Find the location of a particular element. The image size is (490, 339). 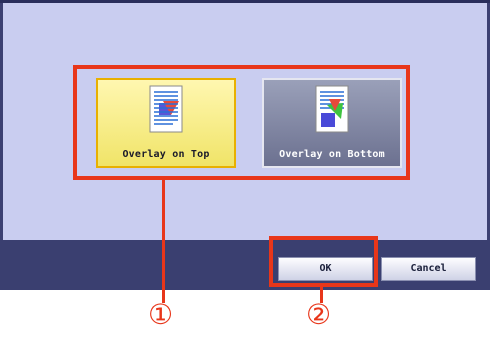

cancel-button: Cancel is located at coordinates (428, 269).